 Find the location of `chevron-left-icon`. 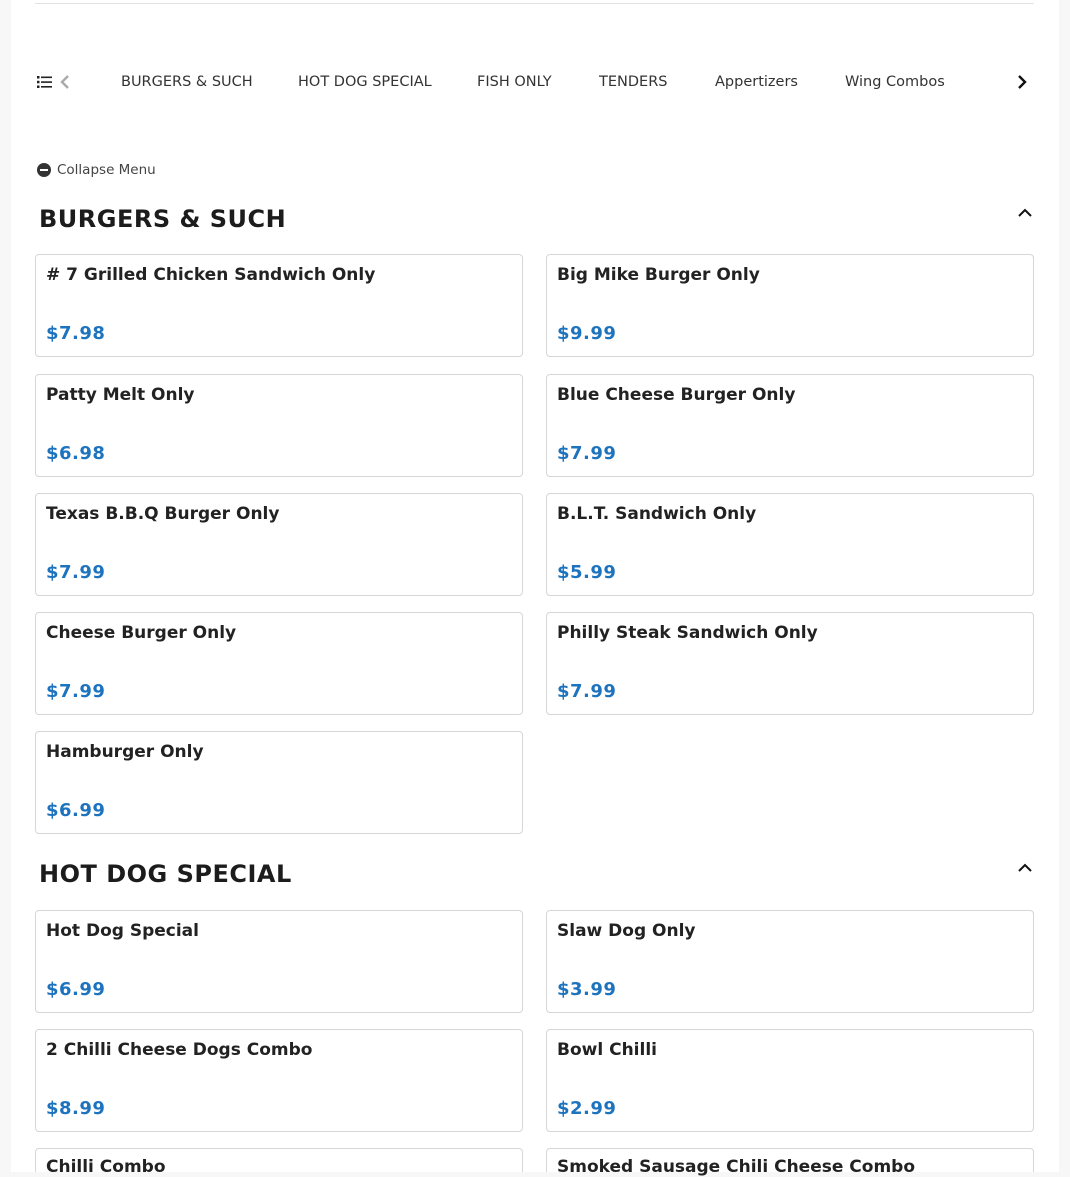

chevron-left-icon is located at coordinates (65, 82).